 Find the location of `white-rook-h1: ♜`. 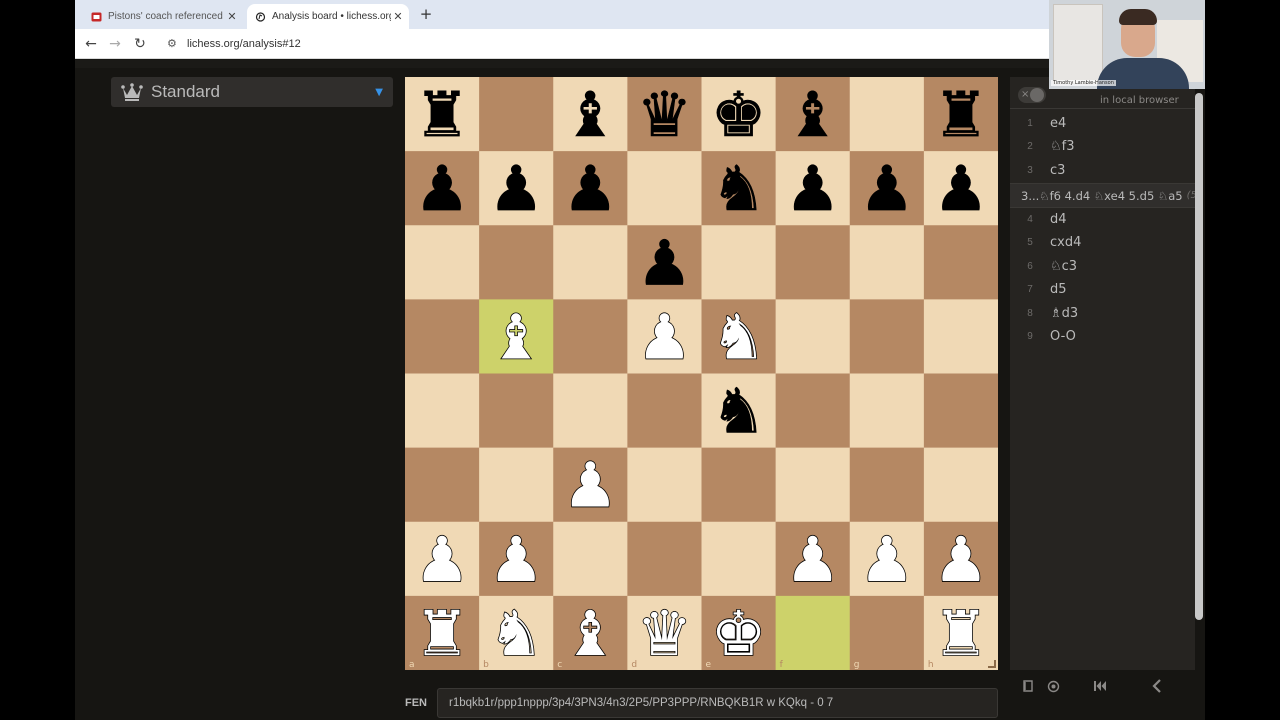

white-rook-h1: ♜ is located at coordinates (960, 633).